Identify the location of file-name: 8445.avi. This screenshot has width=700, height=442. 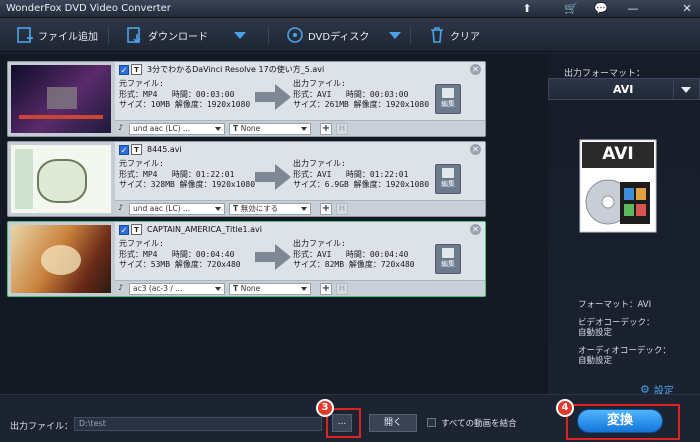
(164, 149).